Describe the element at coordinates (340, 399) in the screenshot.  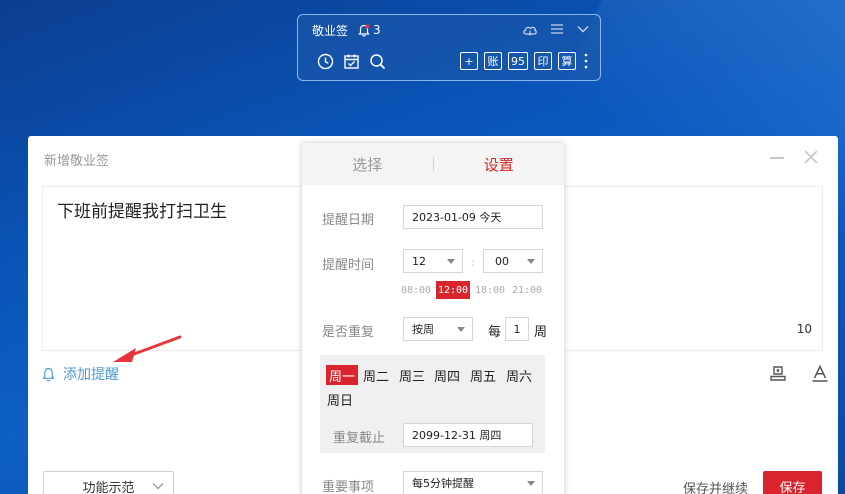
I see `weekday-sun: 周日` at that location.